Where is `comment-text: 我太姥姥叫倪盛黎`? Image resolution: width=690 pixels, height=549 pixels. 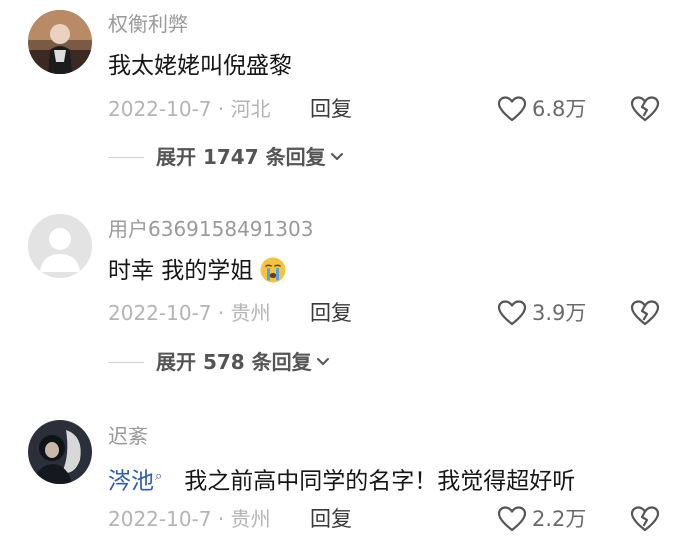
comment-text: 我太姥姥叫倪盛黎 is located at coordinates (200, 66).